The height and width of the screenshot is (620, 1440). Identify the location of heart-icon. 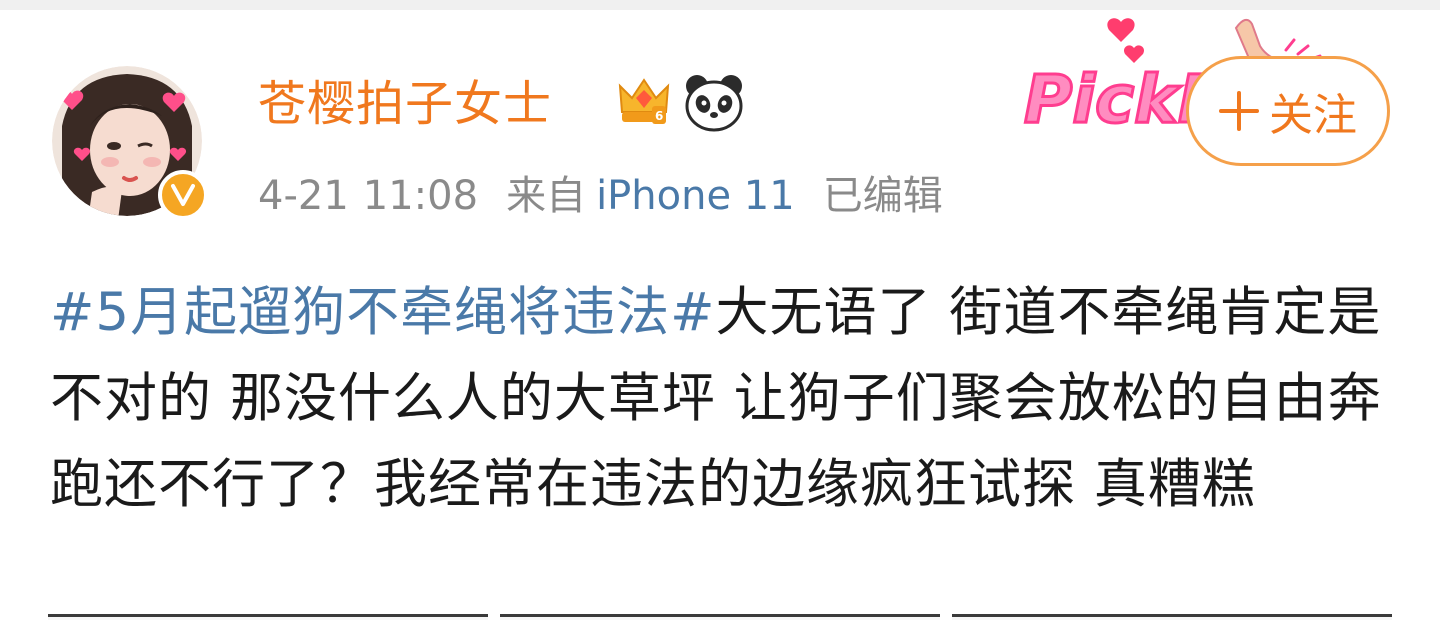
(1121, 30).